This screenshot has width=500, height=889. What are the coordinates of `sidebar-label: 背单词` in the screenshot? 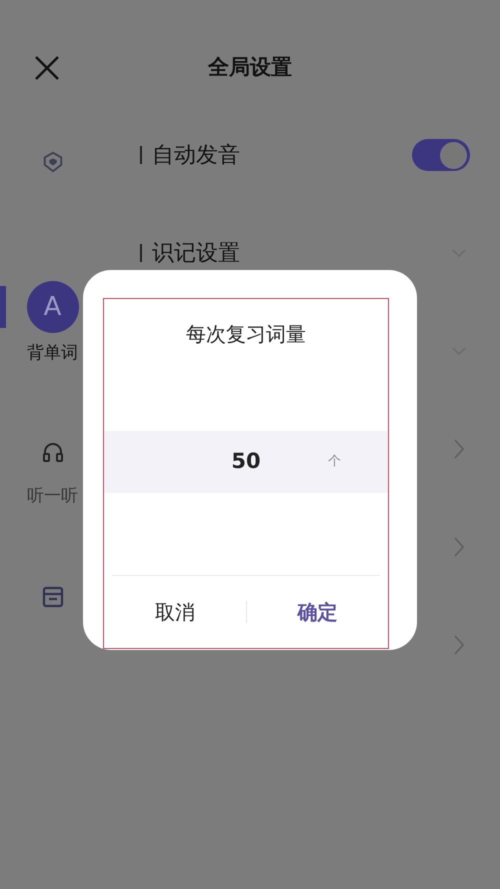 It's located at (52, 353).